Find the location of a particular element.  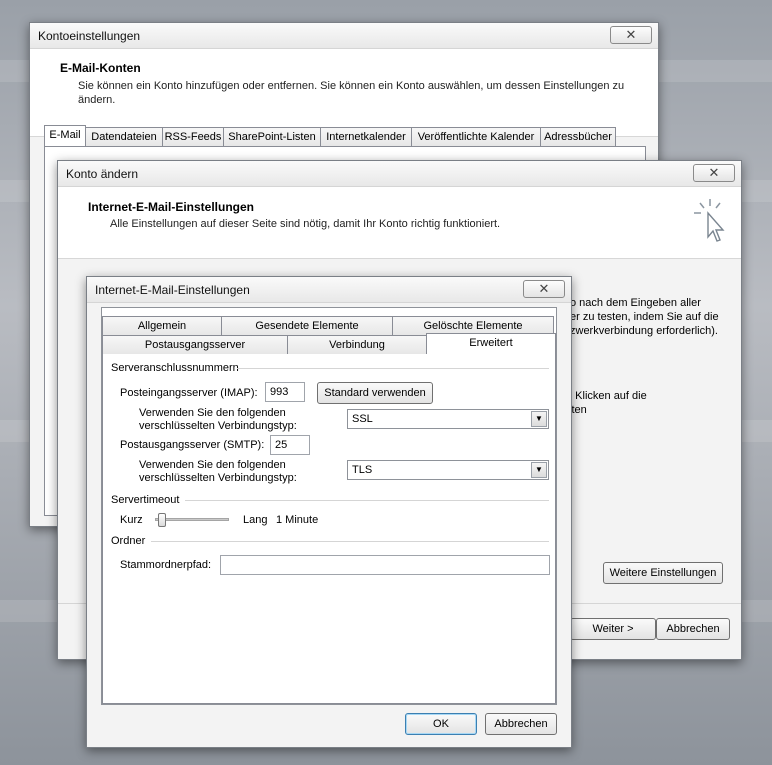

tab-sent-items: Gesendete Elemente is located at coordinates (307, 326).